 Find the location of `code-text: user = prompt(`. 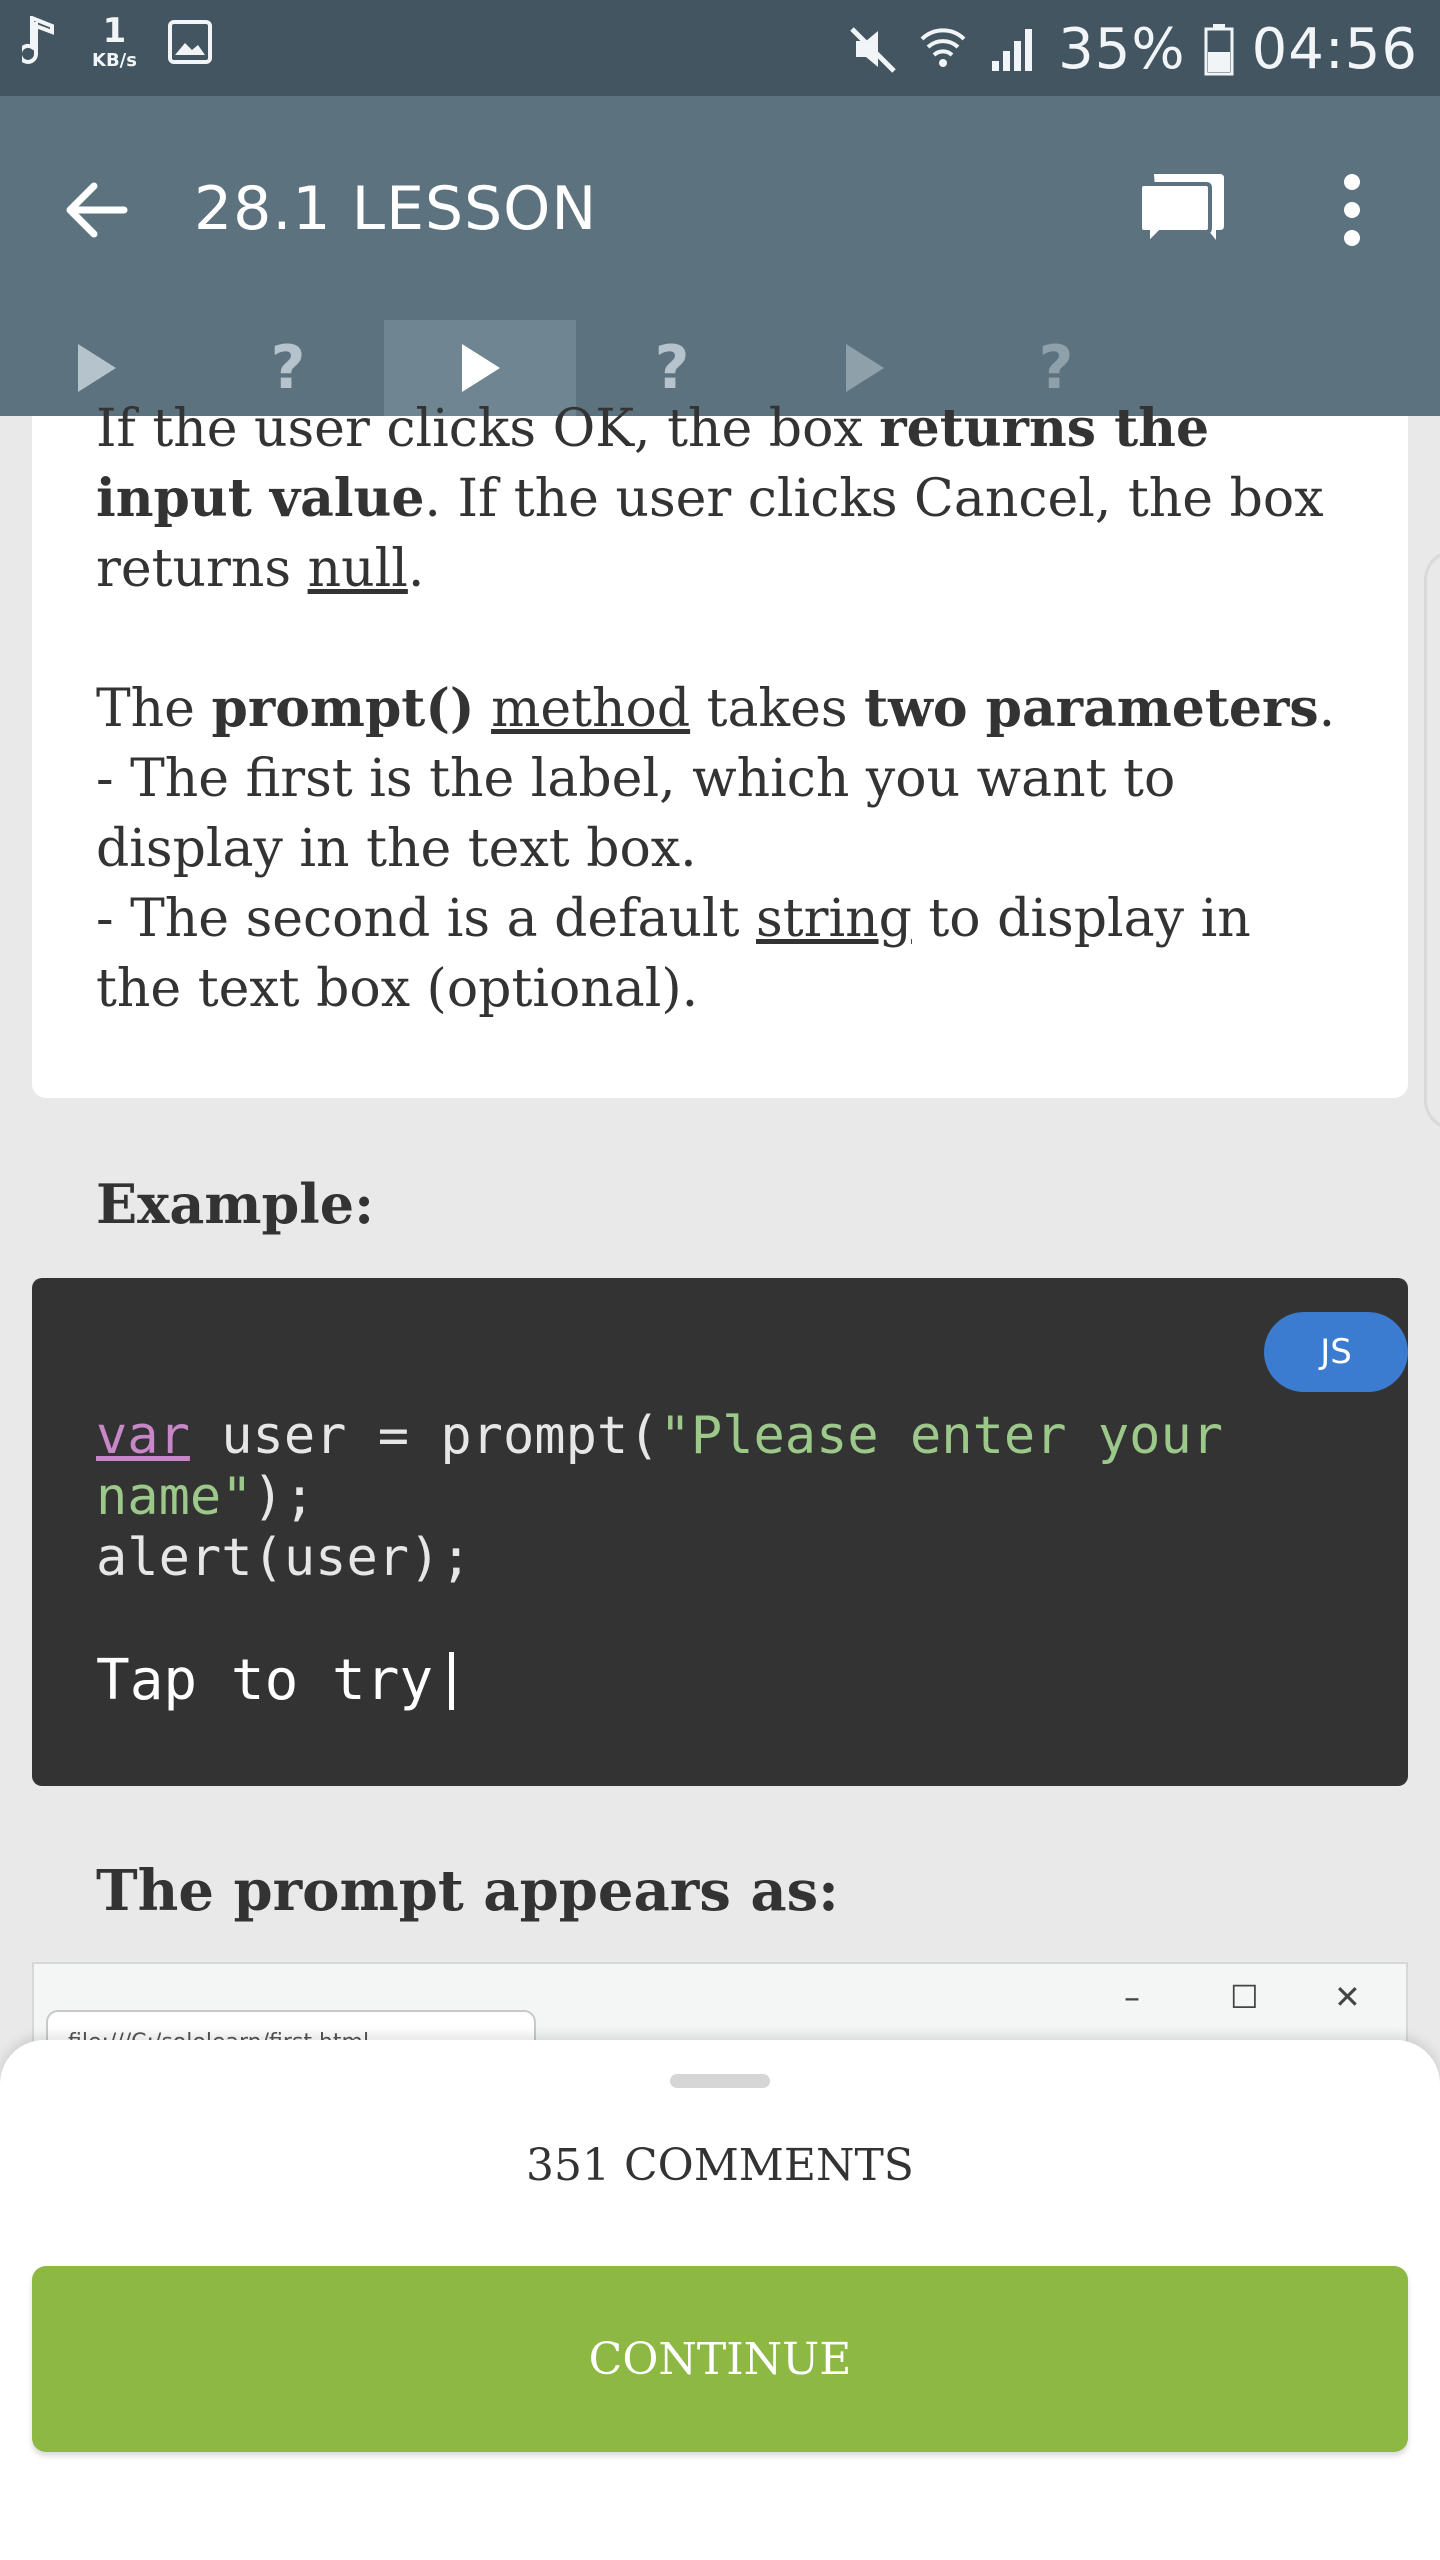

code-text: user = prompt( is located at coordinates (424, 1436).